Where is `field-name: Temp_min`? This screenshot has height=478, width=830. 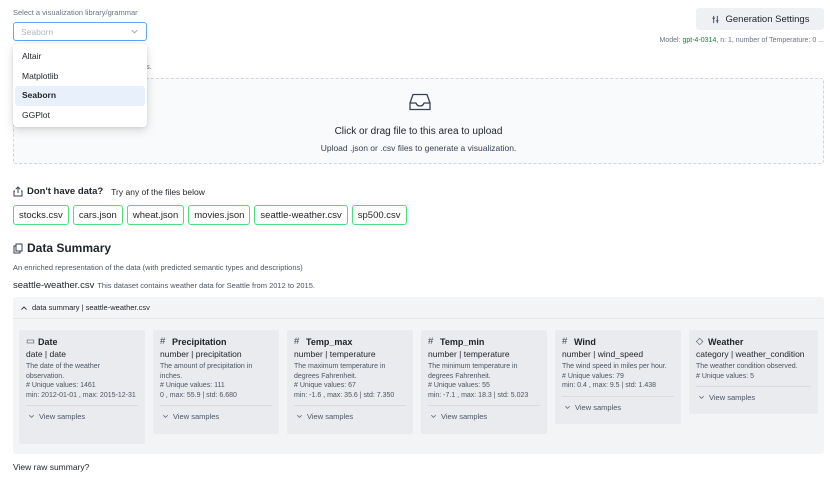
field-name: Temp_min is located at coordinates (462, 341).